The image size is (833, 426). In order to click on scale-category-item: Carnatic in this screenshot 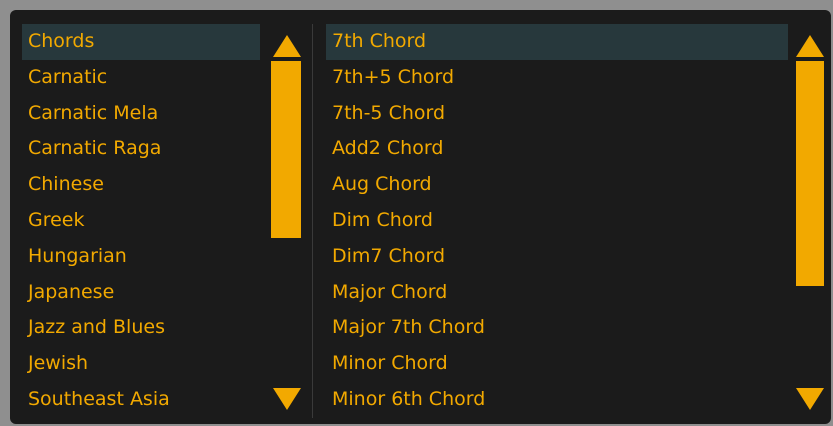, I will do `click(141, 78)`.